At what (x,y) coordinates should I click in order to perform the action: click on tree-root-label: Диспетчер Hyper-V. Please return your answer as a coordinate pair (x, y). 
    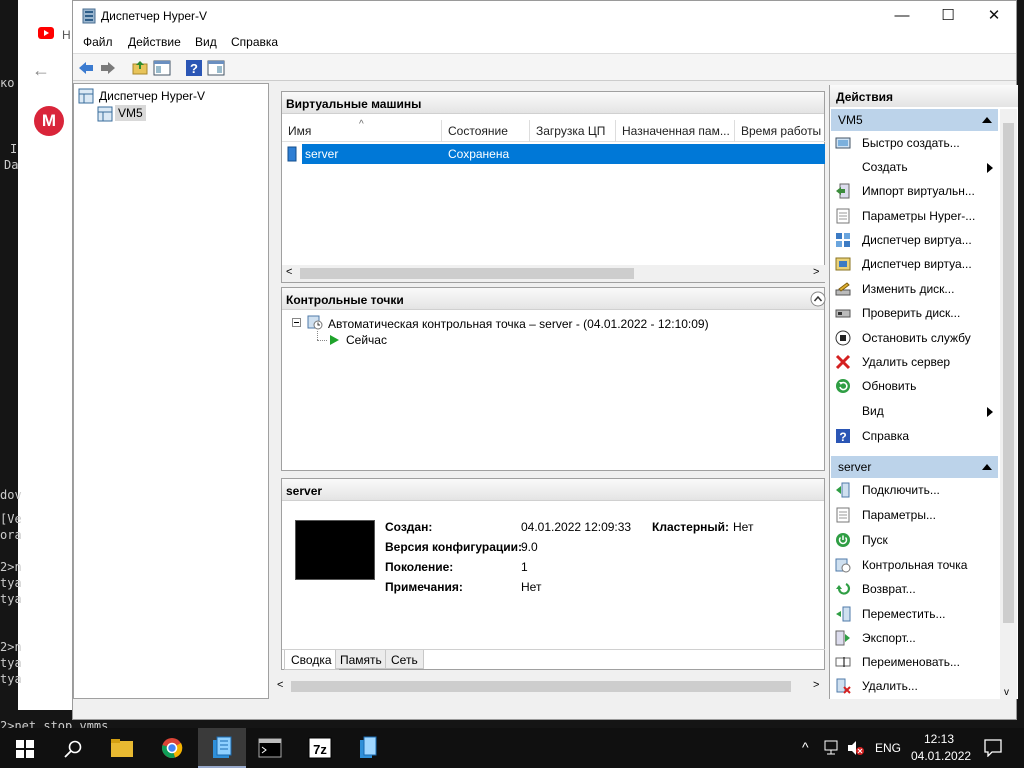
    Looking at the image, I should click on (152, 96).